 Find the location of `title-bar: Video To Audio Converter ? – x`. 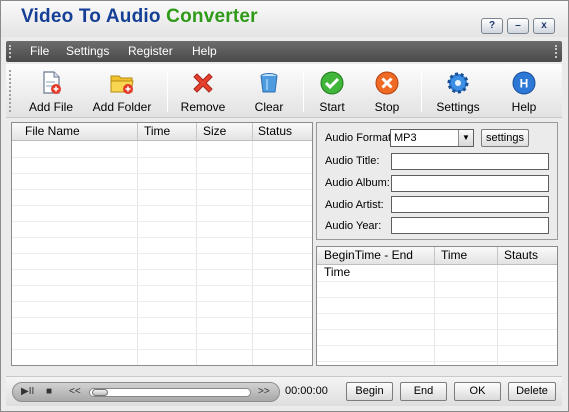

title-bar: Video To Audio Converter ? – x is located at coordinates (284, 19).